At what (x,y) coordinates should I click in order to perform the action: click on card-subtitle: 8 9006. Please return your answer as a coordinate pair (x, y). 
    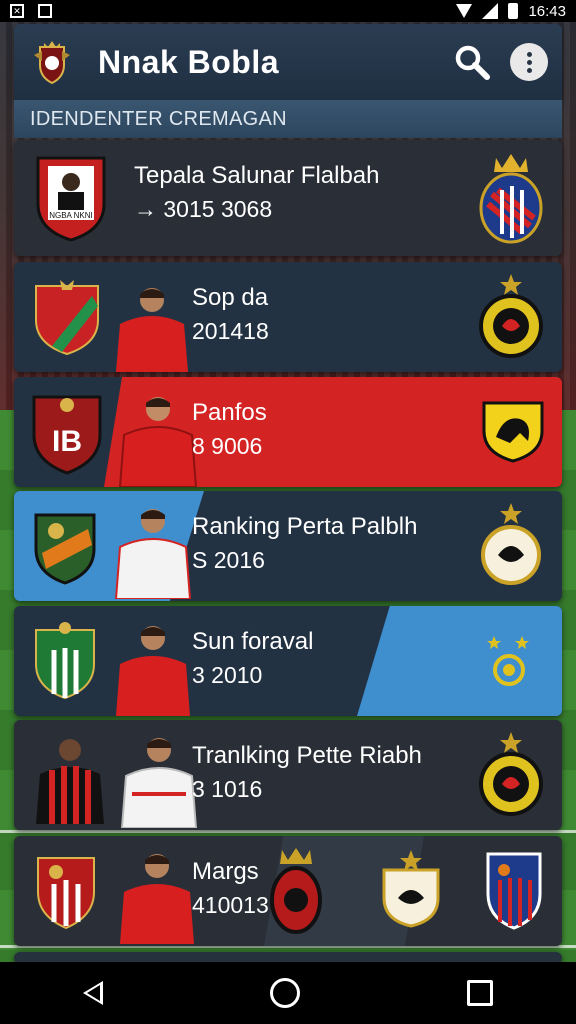
    Looking at the image, I should click on (227, 446).